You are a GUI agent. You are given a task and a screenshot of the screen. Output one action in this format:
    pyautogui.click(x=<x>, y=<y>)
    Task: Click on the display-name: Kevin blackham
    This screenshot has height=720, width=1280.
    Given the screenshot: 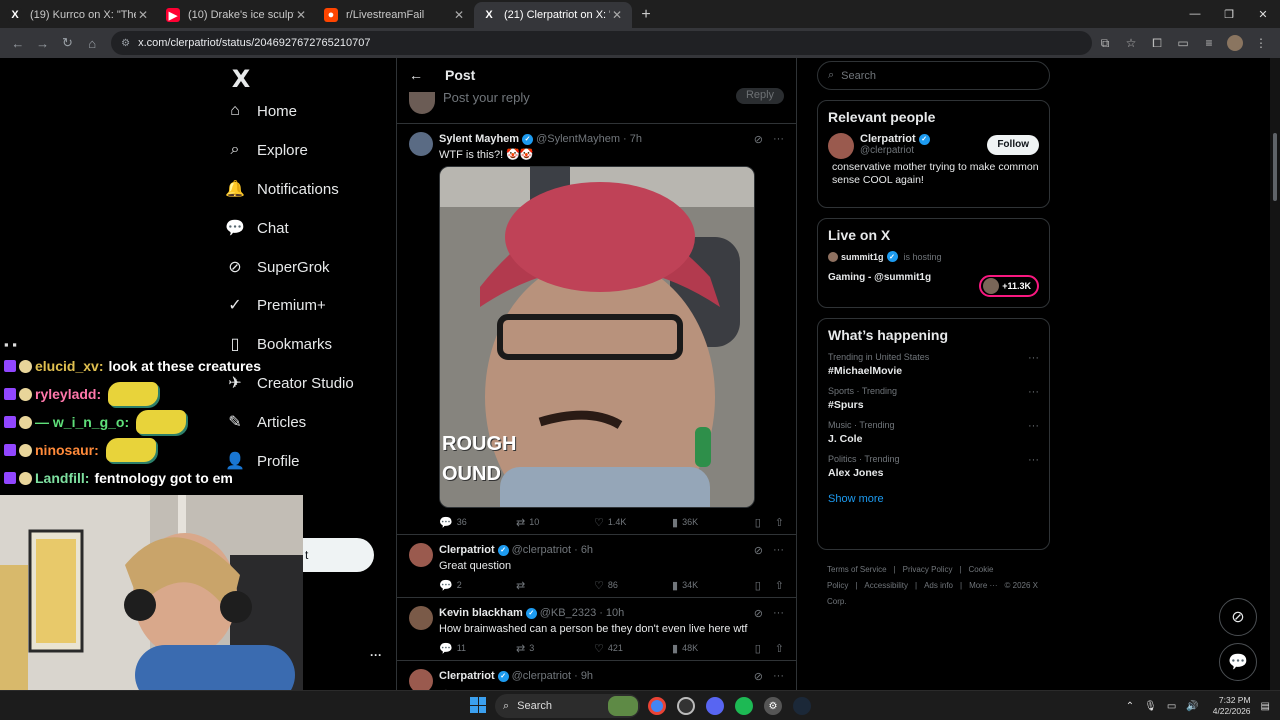 What is the action you would take?
    pyautogui.click(x=481, y=613)
    